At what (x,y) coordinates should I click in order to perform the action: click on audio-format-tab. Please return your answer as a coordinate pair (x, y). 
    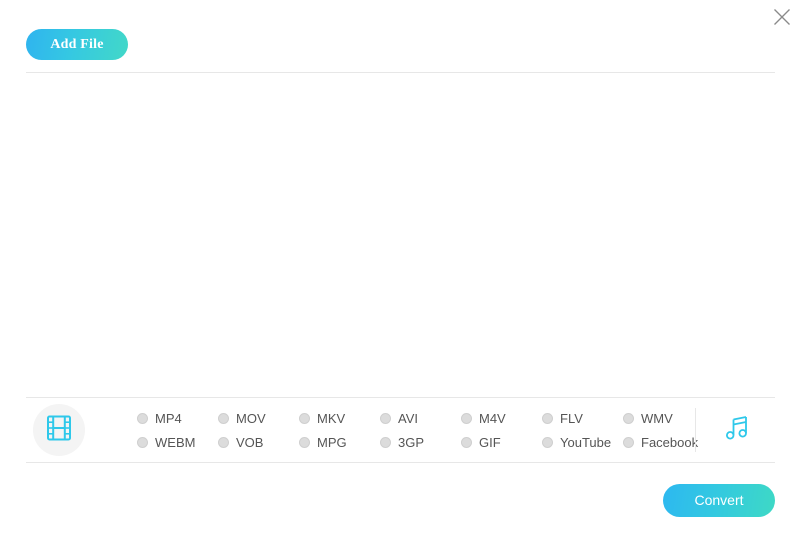
    Looking at the image, I should click on (738, 430).